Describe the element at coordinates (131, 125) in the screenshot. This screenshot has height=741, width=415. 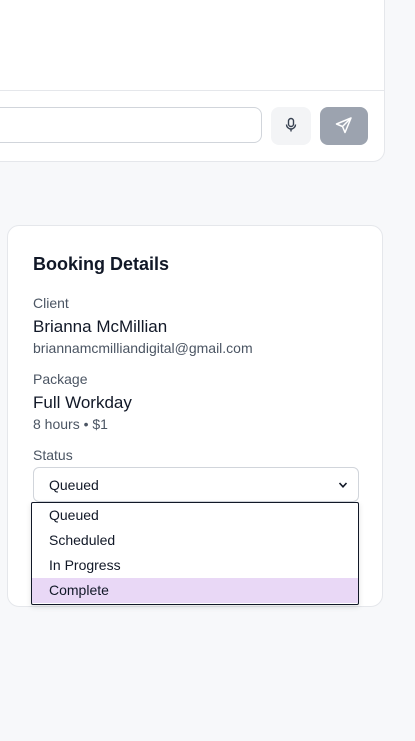
I see `message-input` at that location.